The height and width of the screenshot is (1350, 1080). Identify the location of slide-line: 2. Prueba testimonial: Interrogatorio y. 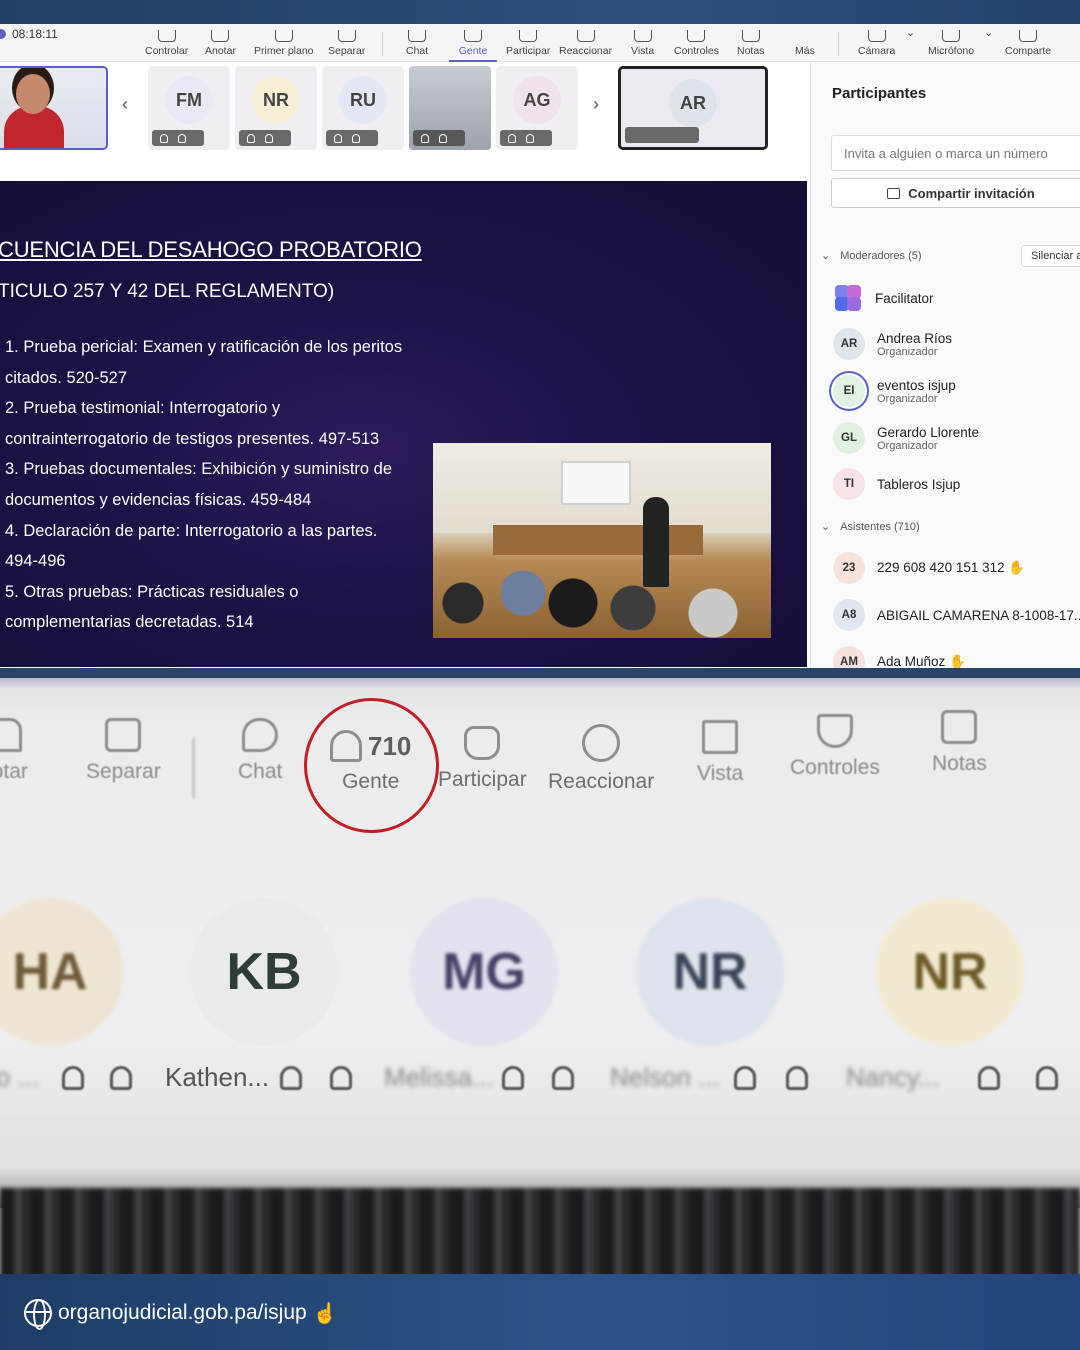
(143, 408).